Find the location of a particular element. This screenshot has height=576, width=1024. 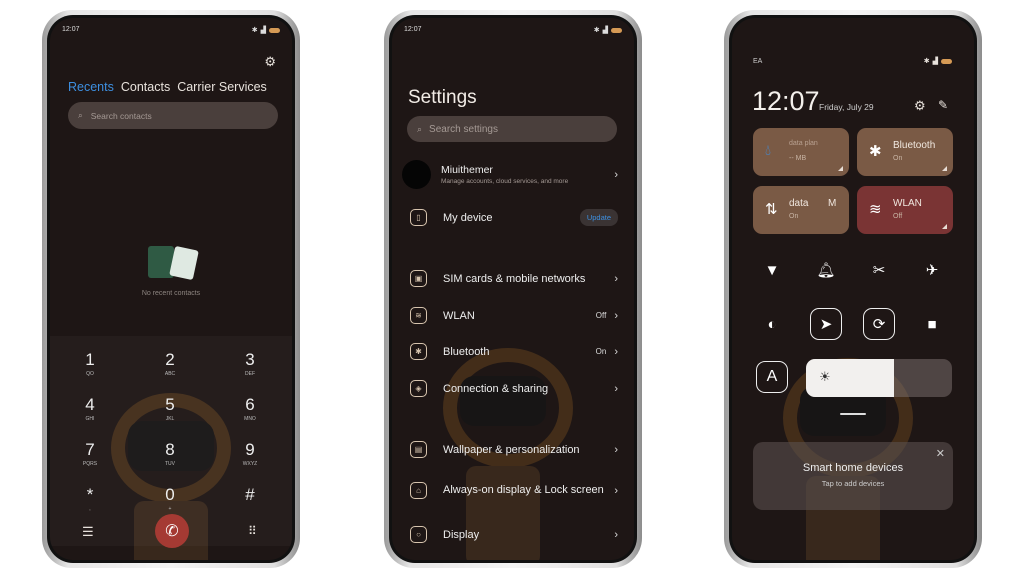

tile-data-plan: 💧︎ data plan -- MB is located at coordinates (801, 152).